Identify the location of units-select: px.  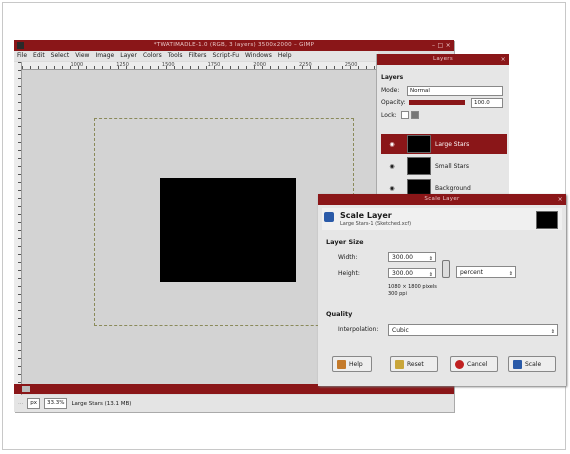
(33, 403).